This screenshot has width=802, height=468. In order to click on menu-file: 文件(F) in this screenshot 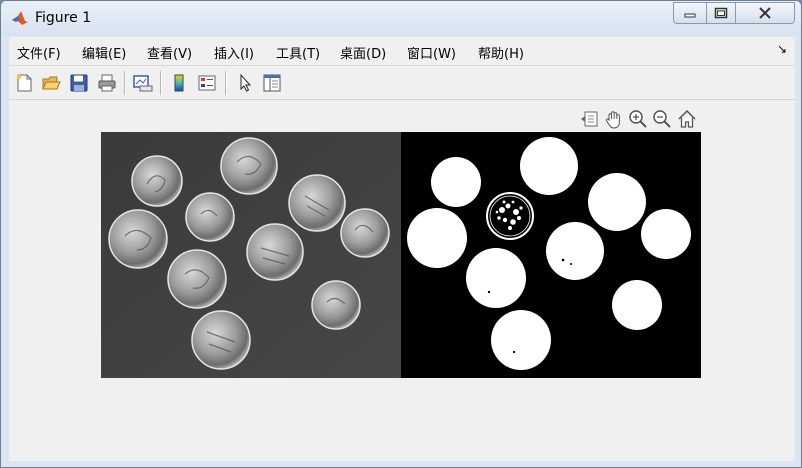, I will do `click(39, 52)`.